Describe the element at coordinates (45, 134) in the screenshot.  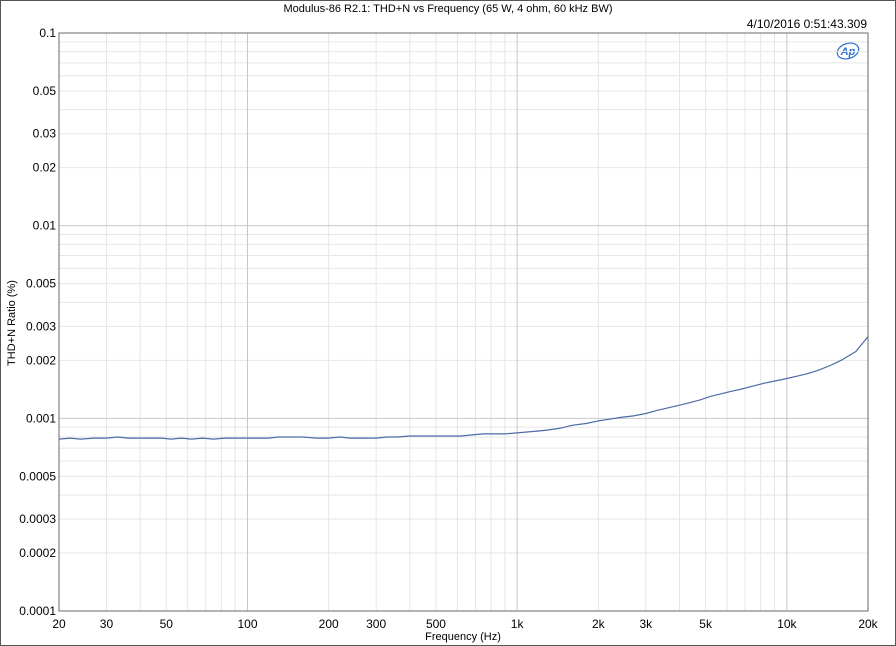
I see `y-tick-label: 0.03` at that location.